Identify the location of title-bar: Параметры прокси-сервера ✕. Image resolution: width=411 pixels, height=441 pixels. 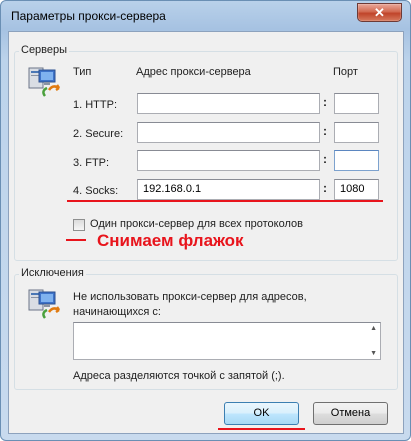
(206, 16).